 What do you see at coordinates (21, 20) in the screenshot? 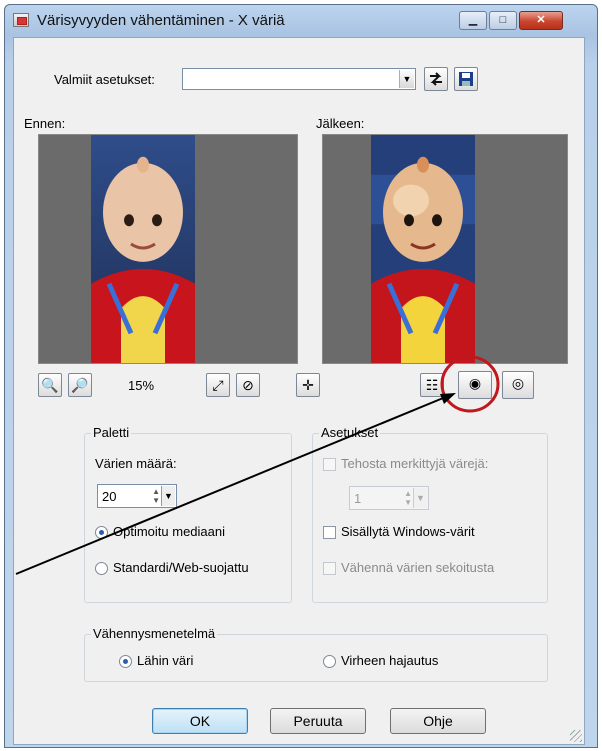
I see `image-icon` at bounding box center [21, 20].